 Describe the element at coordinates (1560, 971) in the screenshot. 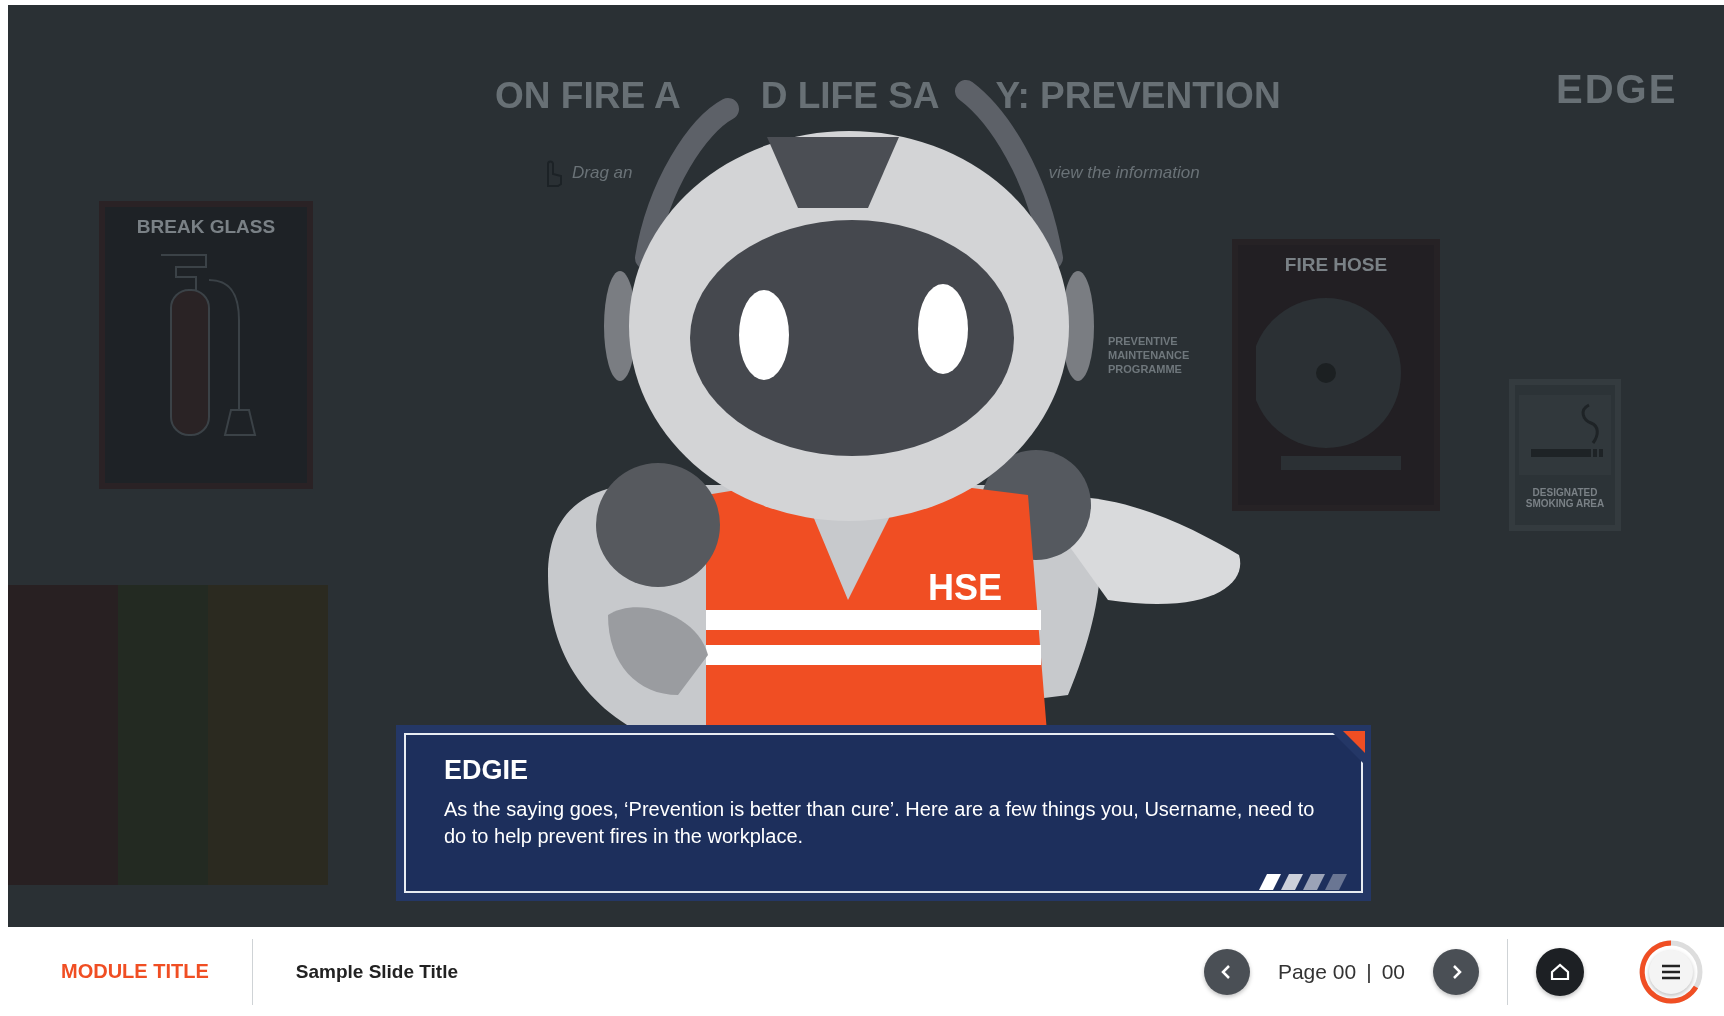

I see `home-button` at that location.